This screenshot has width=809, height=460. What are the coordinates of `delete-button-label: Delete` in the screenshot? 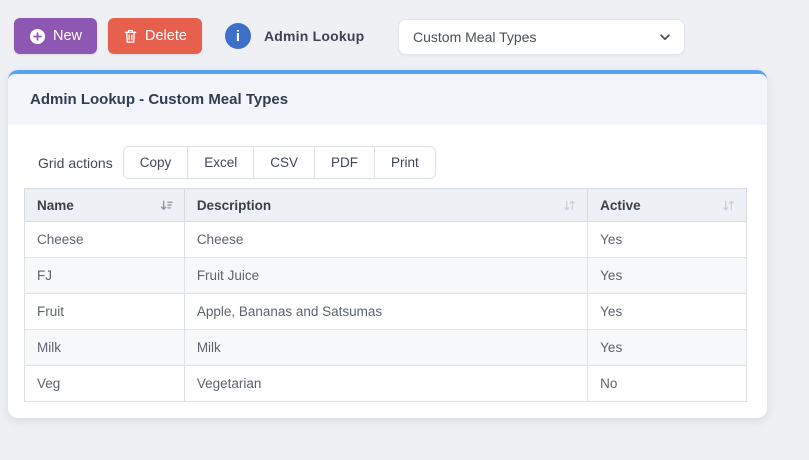 It's located at (166, 36).